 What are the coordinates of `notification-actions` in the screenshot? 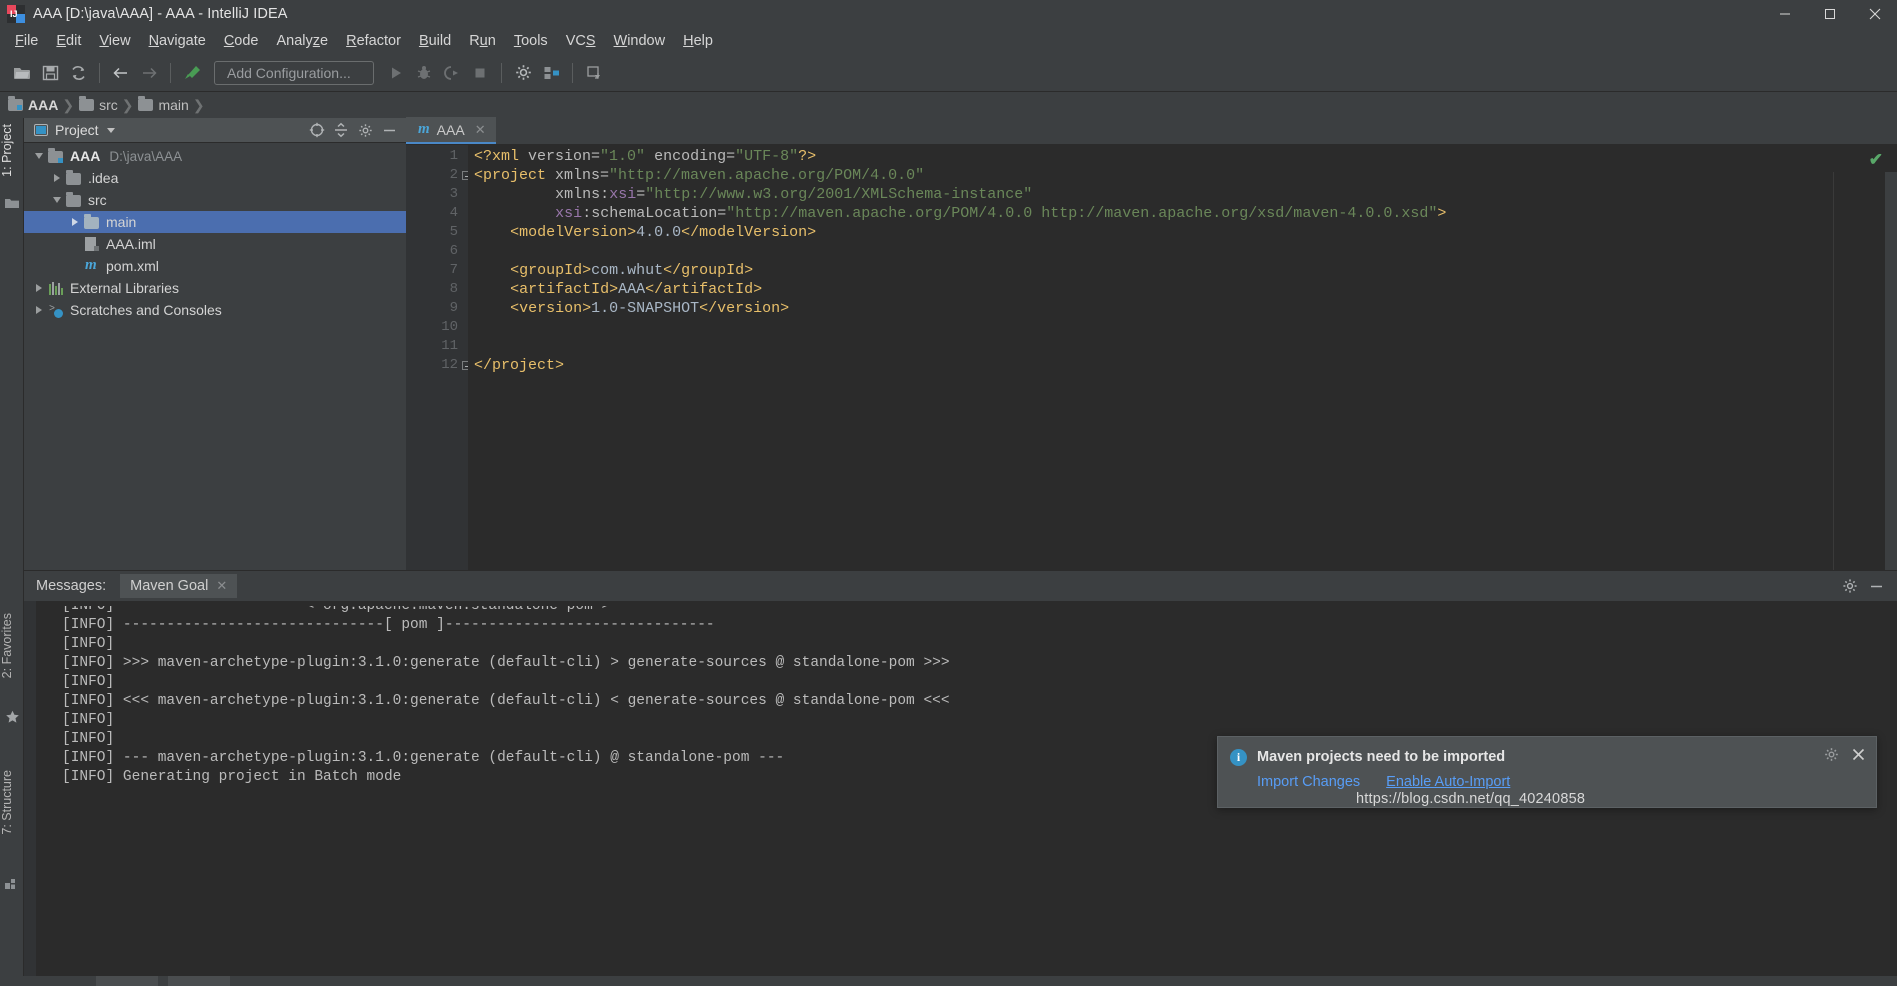 It's located at (1845, 757).